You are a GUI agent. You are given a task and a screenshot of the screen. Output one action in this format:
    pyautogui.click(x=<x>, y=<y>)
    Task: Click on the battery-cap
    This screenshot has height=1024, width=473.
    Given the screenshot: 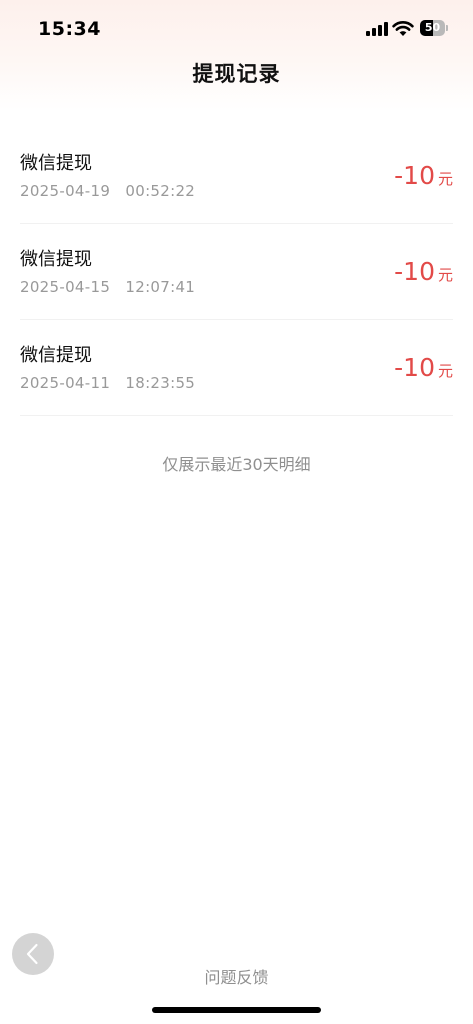 What is the action you would take?
    pyautogui.click(x=447, y=28)
    